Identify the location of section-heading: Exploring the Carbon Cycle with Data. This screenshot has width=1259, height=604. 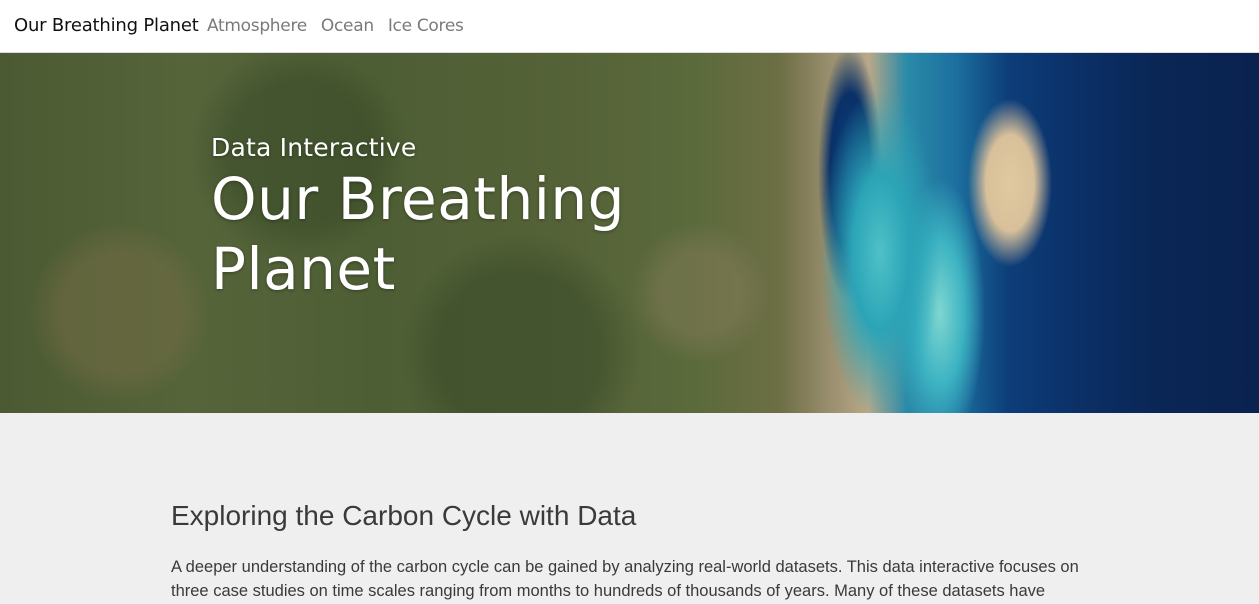
(404, 515).